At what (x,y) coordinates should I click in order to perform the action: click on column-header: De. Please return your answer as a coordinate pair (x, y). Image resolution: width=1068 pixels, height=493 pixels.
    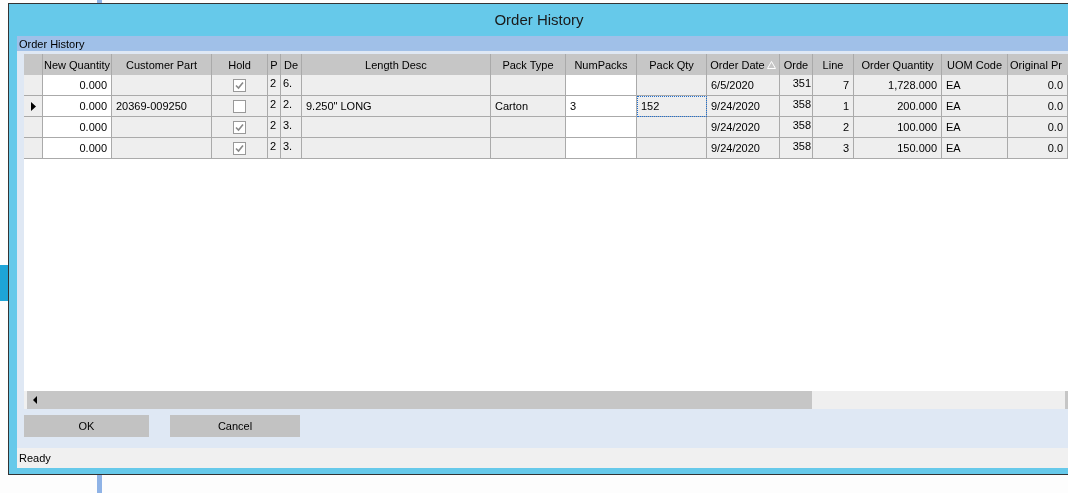
    Looking at the image, I should click on (291, 64).